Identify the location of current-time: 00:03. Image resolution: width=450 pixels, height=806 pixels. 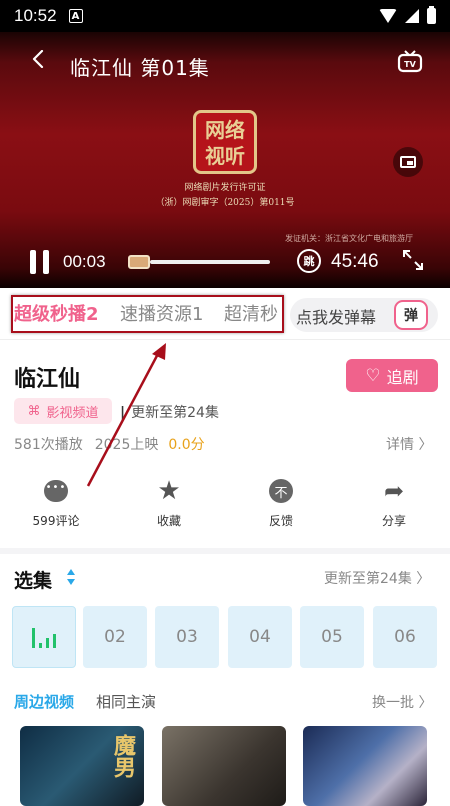
(84, 261).